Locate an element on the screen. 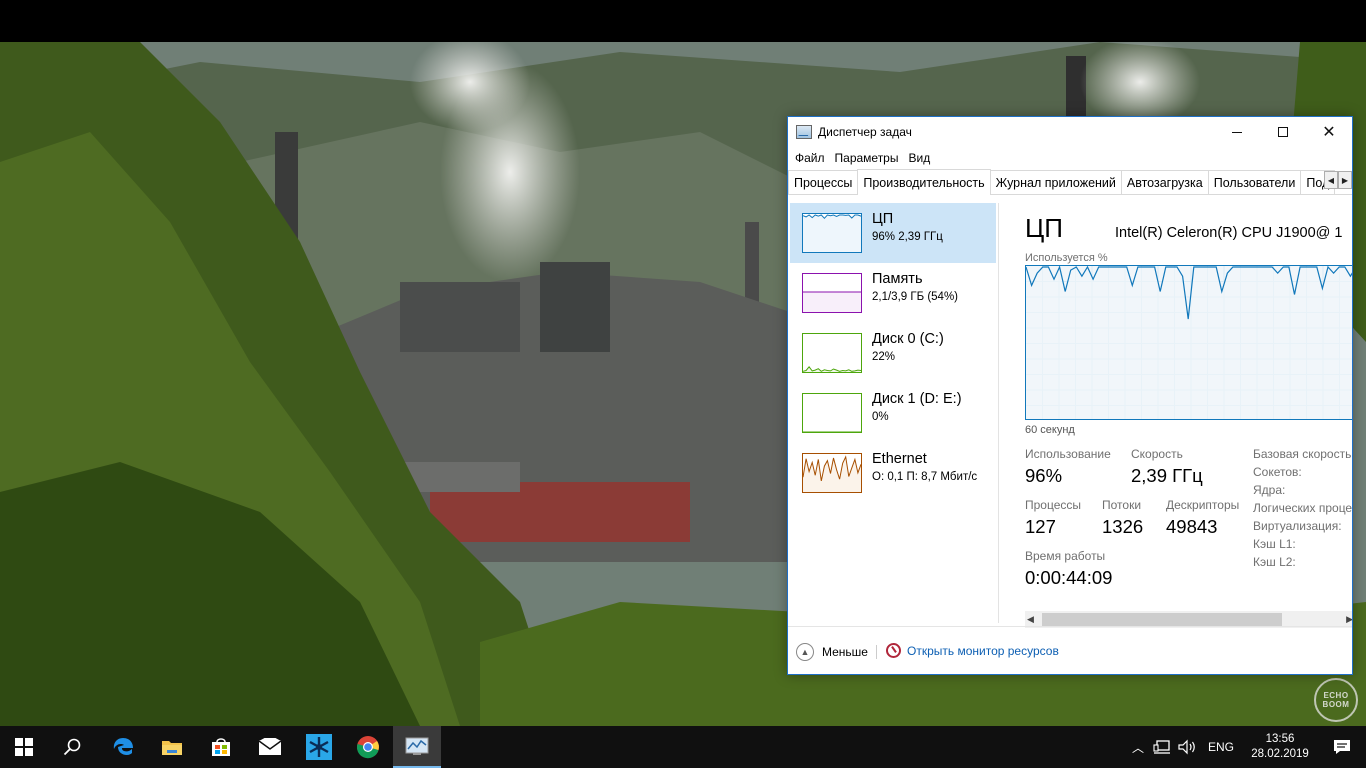 The image size is (1366, 768). chrome-button is located at coordinates (368, 747).